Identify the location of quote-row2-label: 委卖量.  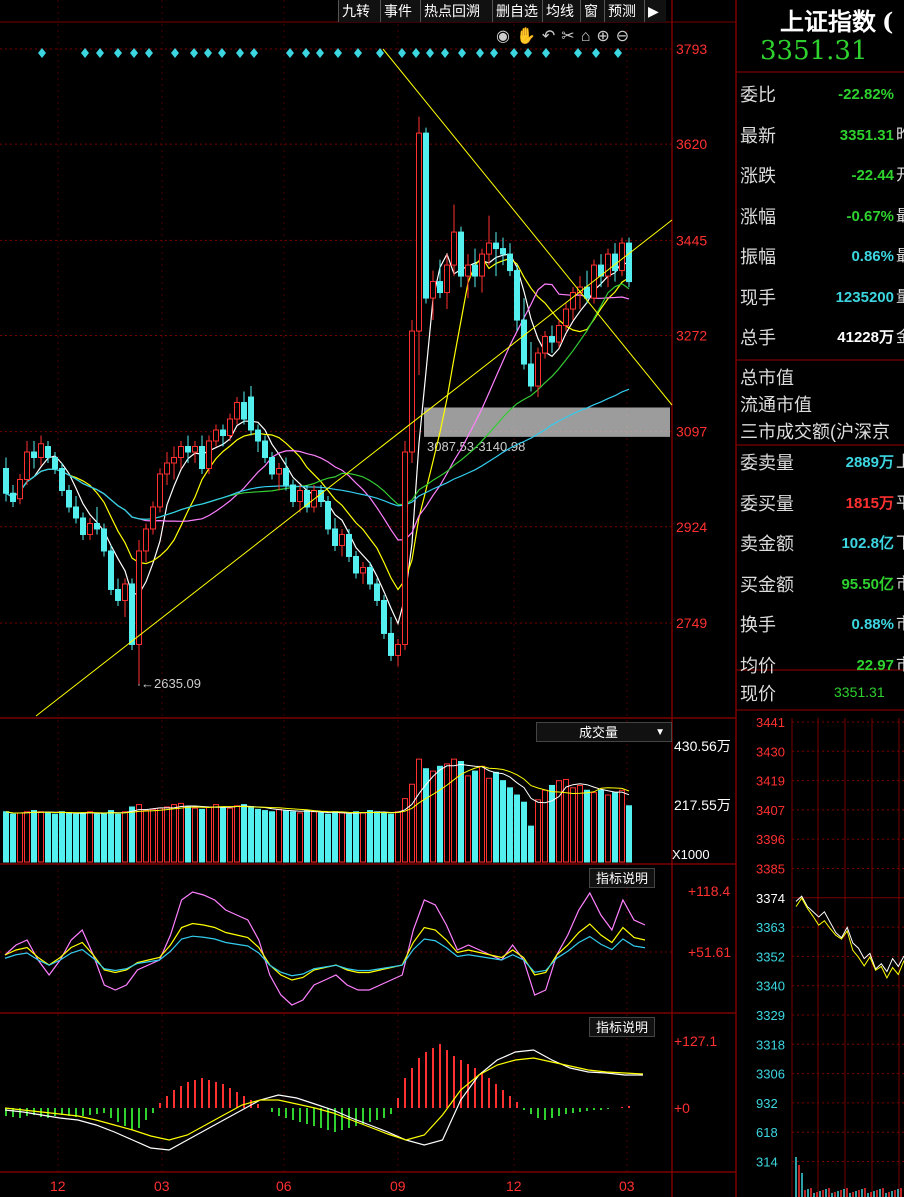
(767, 463).